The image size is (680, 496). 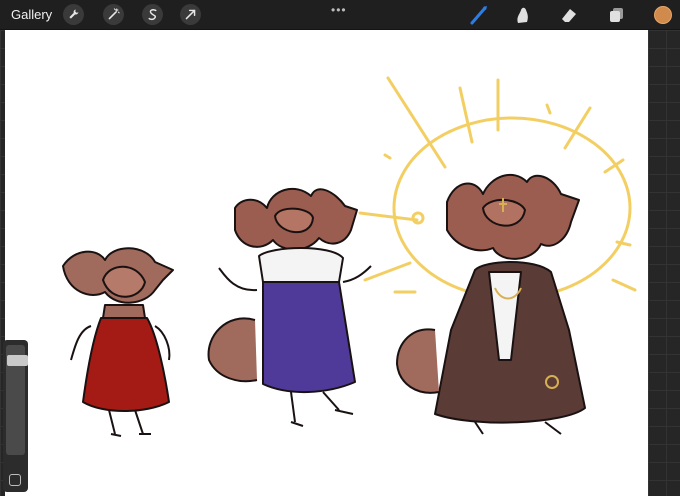 I want to click on brush-tool-button, so click(x=479, y=15).